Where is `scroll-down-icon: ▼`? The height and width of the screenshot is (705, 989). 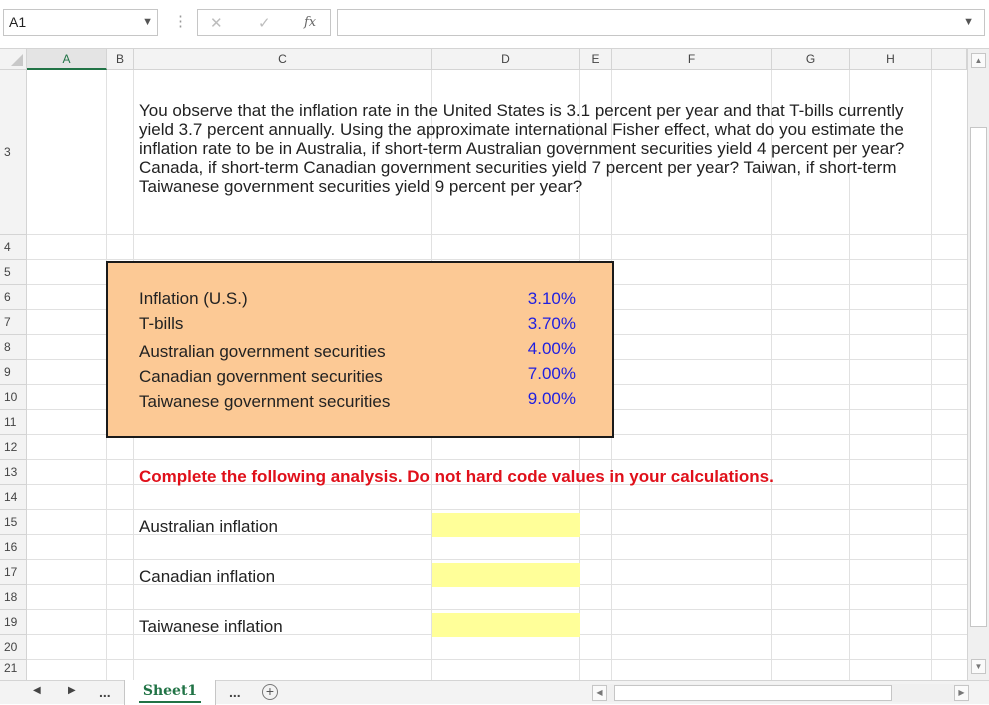
scroll-down-icon: ▼ is located at coordinates (978, 666).